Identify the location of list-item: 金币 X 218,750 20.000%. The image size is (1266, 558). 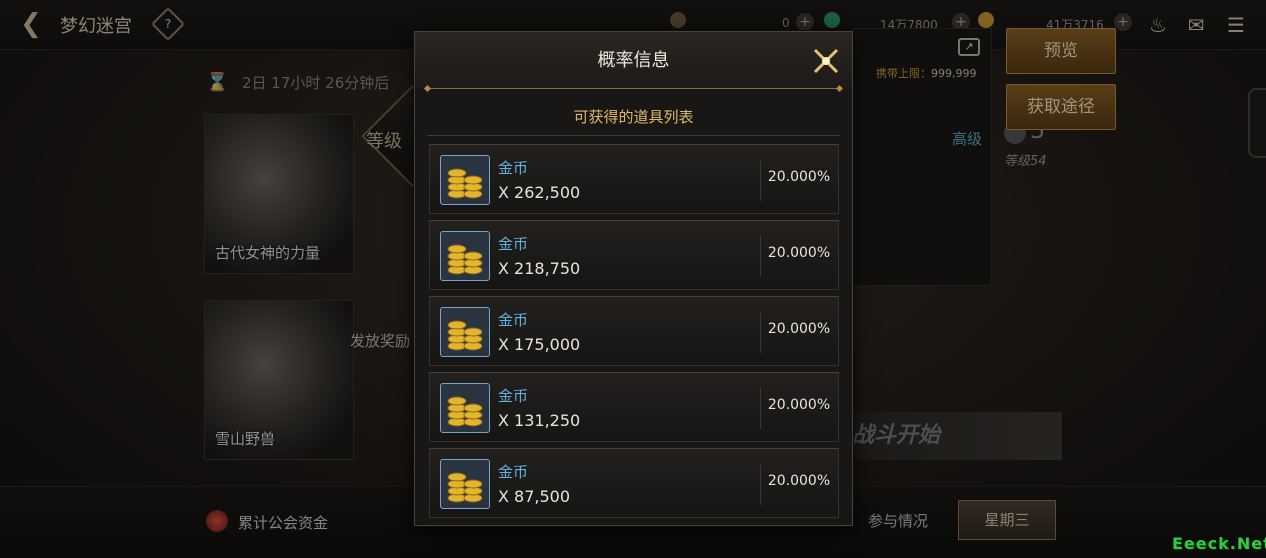
(634, 255).